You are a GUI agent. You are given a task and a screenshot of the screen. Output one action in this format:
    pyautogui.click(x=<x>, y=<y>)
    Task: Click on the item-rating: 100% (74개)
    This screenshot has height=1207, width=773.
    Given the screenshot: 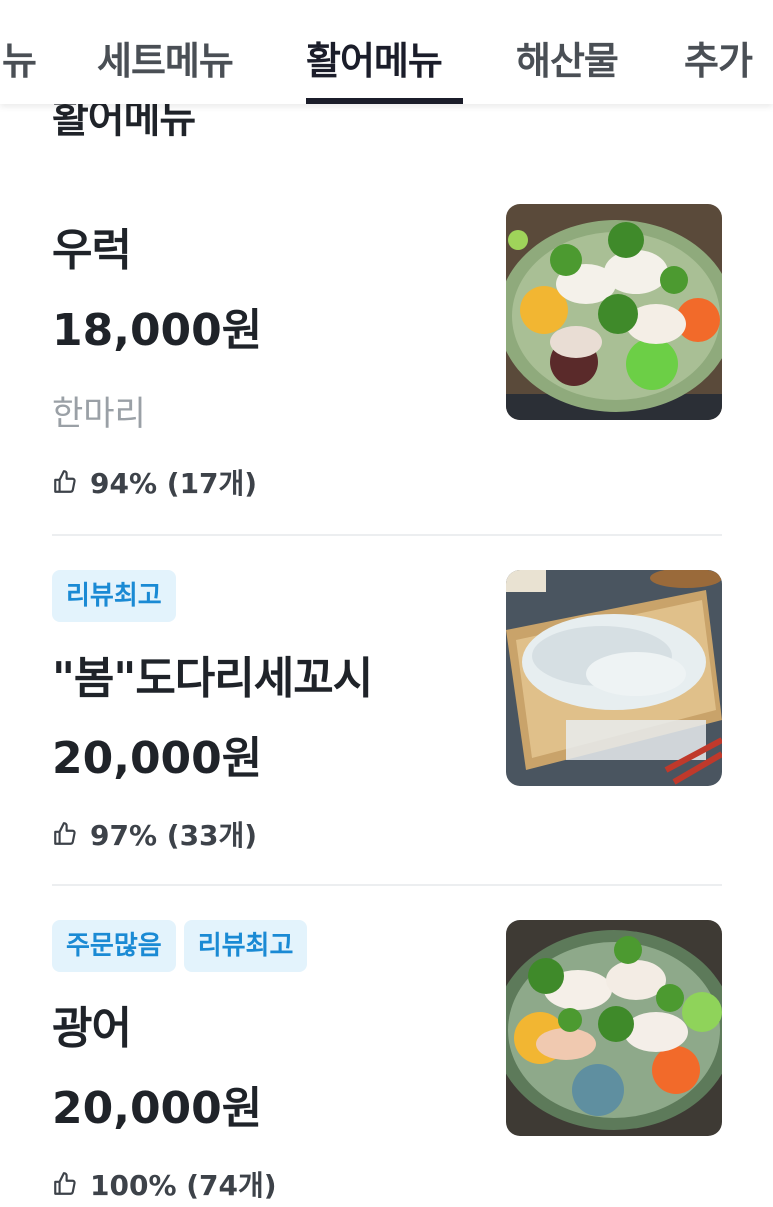 What is the action you would take?
    pyautogui.click(x=164, y=1184)
    